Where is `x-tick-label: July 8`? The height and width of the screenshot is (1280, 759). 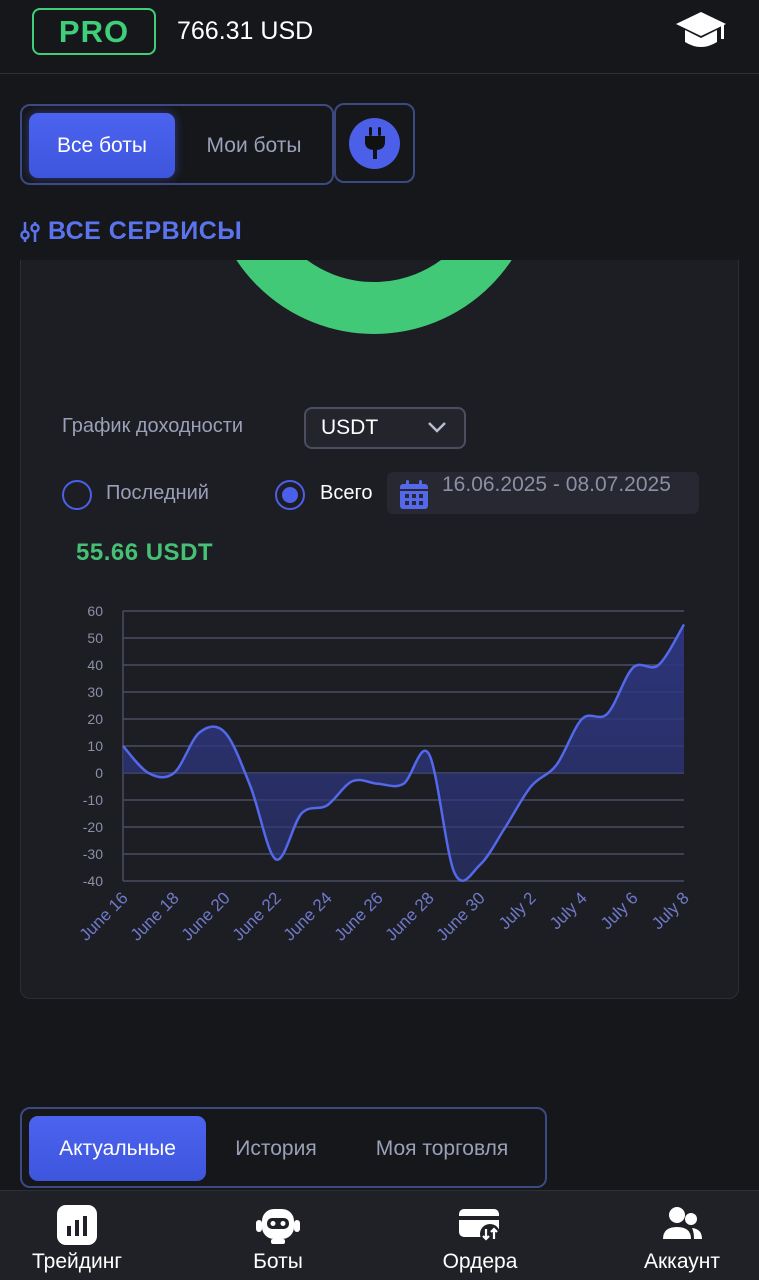 x-tick-label: July 8 is located at coordinates (670, 910).